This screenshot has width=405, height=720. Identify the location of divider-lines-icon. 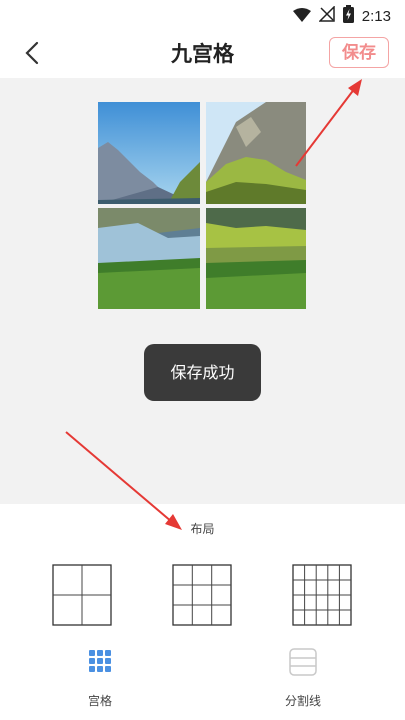
(303, 664).